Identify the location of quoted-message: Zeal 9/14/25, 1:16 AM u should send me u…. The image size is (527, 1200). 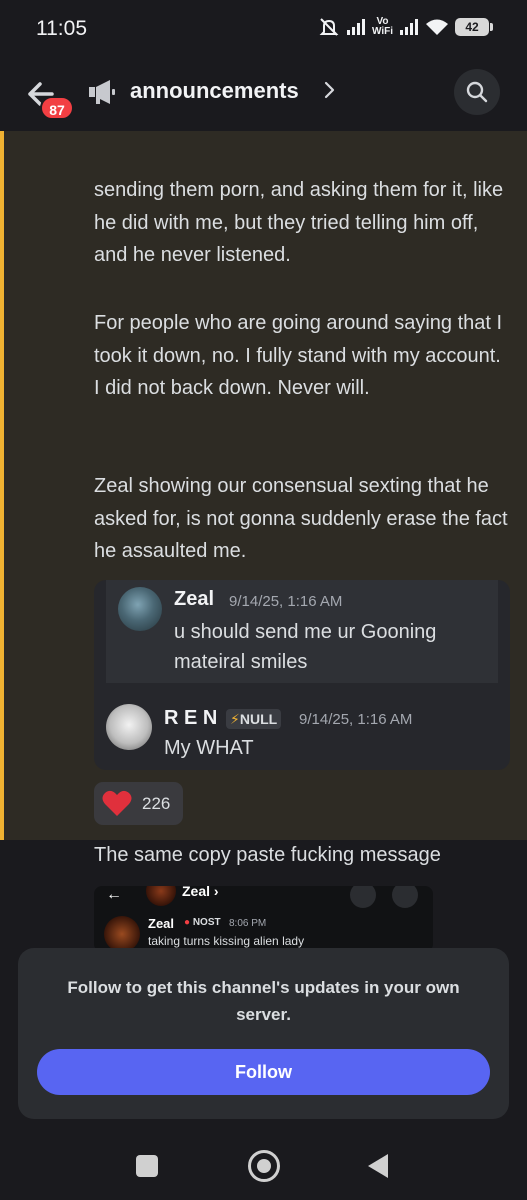
(302, 631).